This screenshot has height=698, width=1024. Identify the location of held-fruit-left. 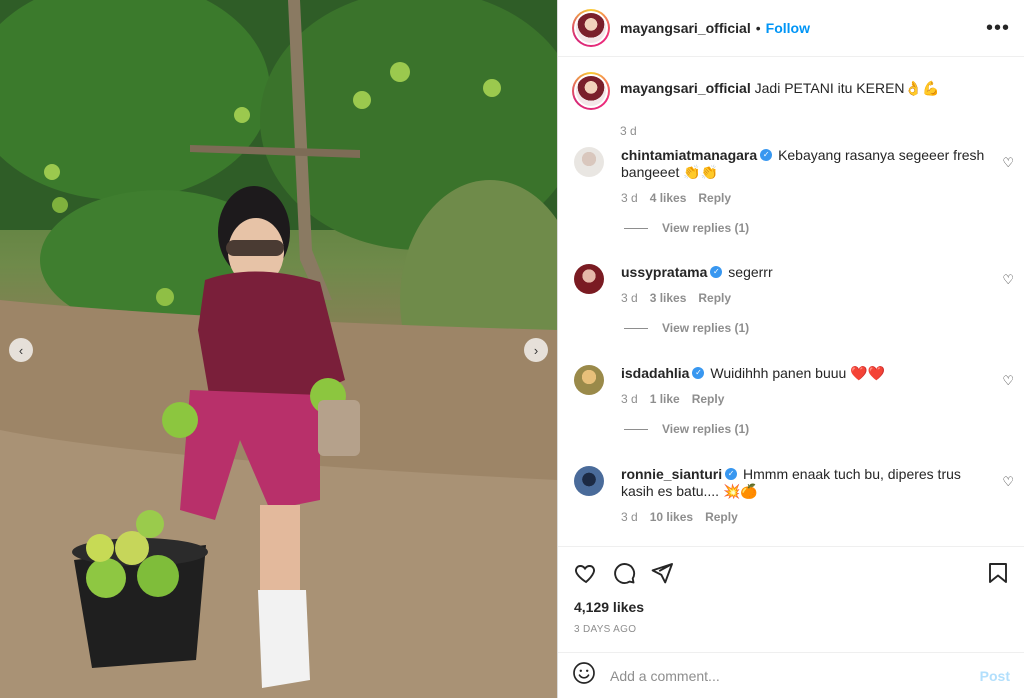
(180, 420).